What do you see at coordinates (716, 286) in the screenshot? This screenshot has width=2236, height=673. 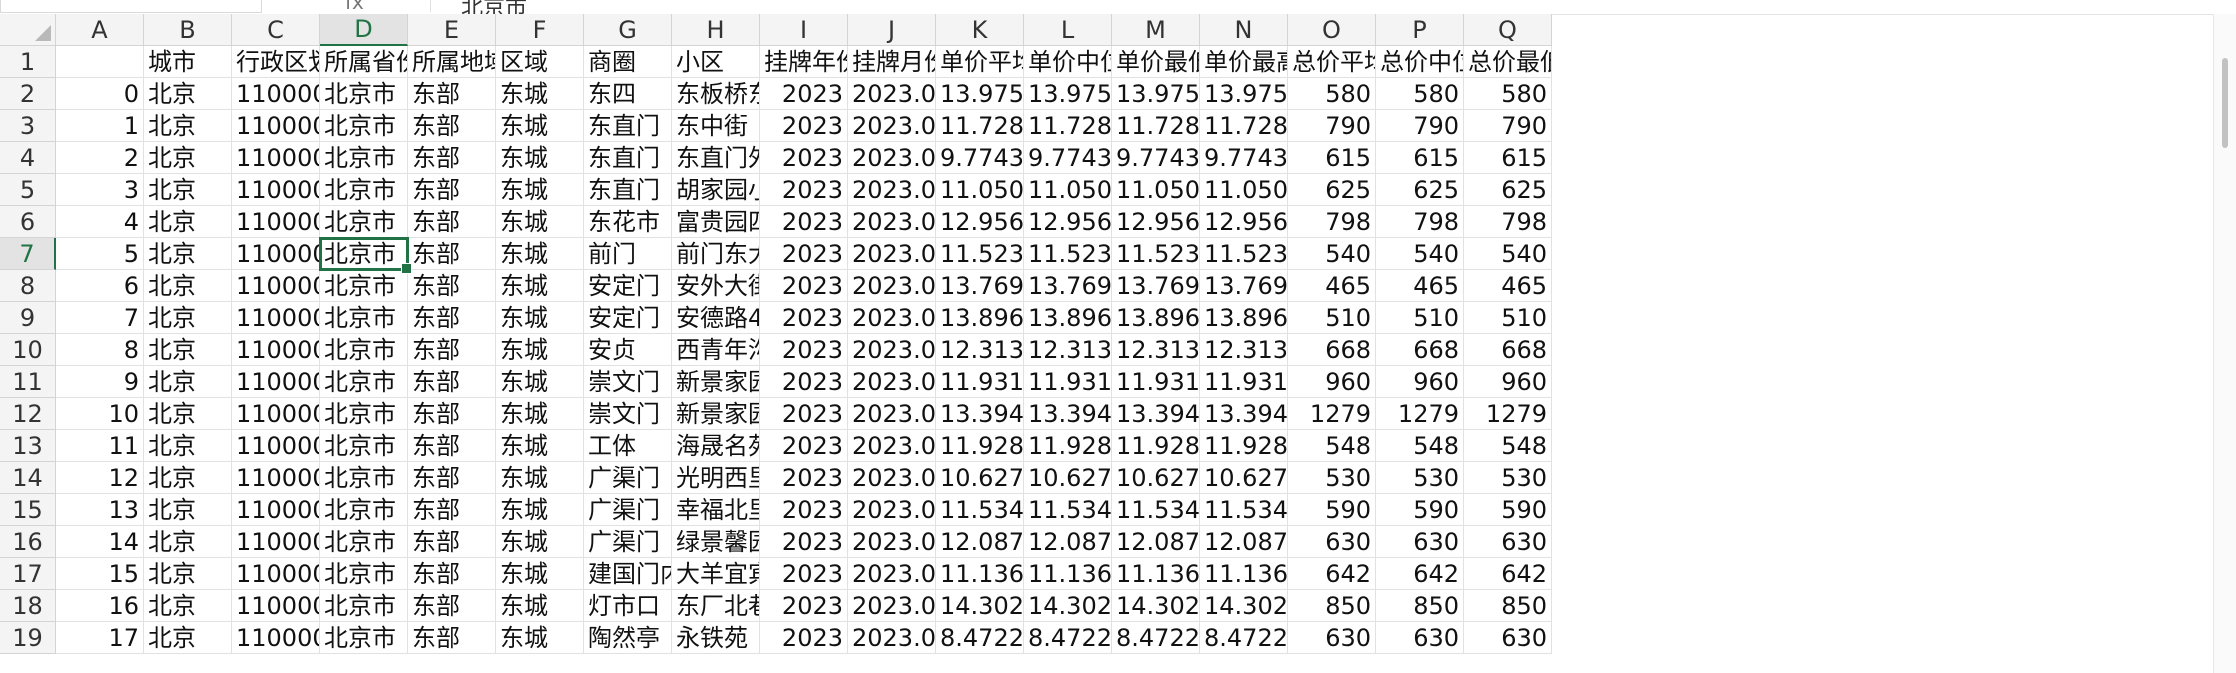 I see `cell-h8: 安外大街3号` at bounding box center [716, 286].